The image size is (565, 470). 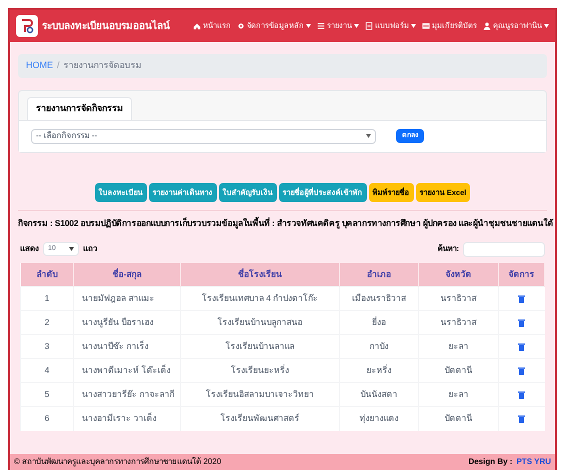 I want to click on list-icon, so click(x=321, y=26).